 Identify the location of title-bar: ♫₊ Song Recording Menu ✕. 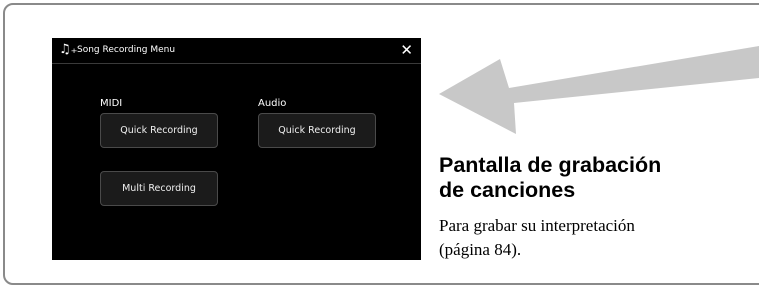
(236, 51).